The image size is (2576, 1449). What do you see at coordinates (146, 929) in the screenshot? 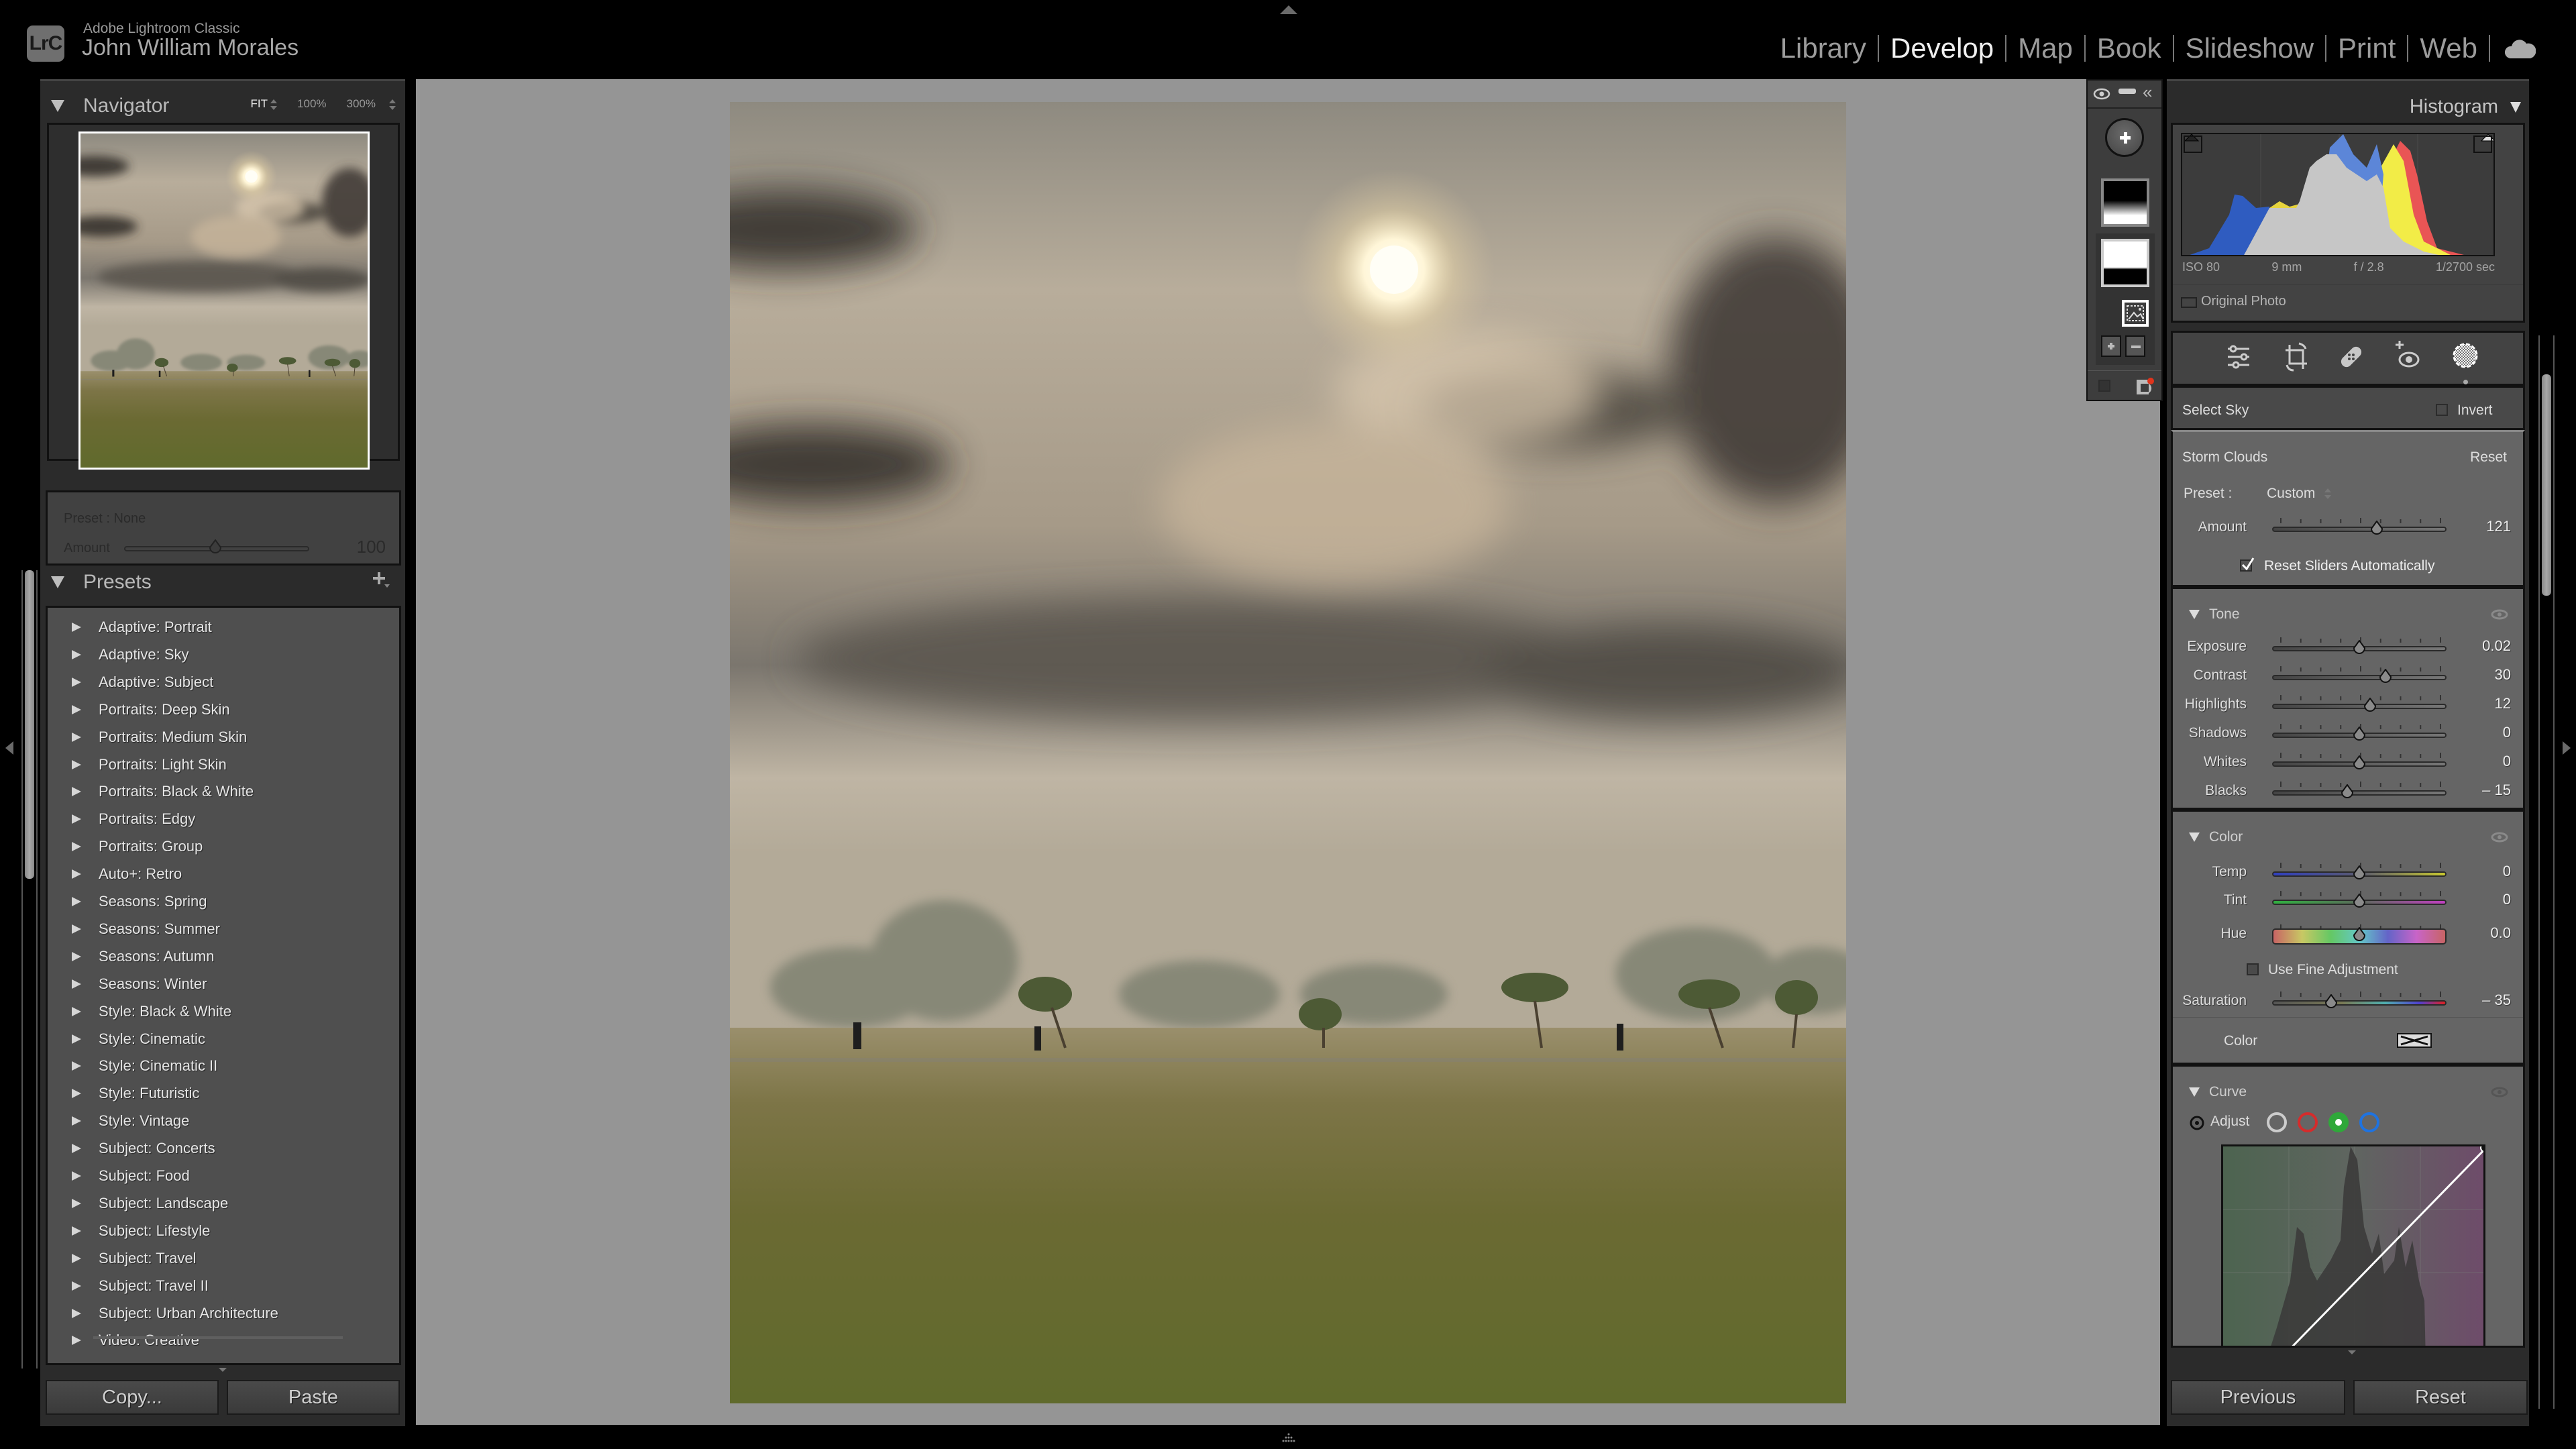
I see `preset-folder: Seasons: Summer` at bounding box center [146, 929].